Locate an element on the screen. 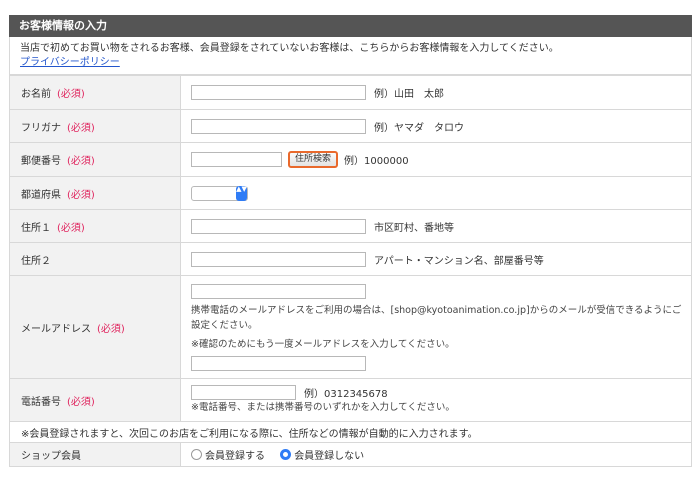 This screenshot has width=700, height=500. furigana-value-cell: 例）ヤマダ タロウ is located at coordinates (436, 126).